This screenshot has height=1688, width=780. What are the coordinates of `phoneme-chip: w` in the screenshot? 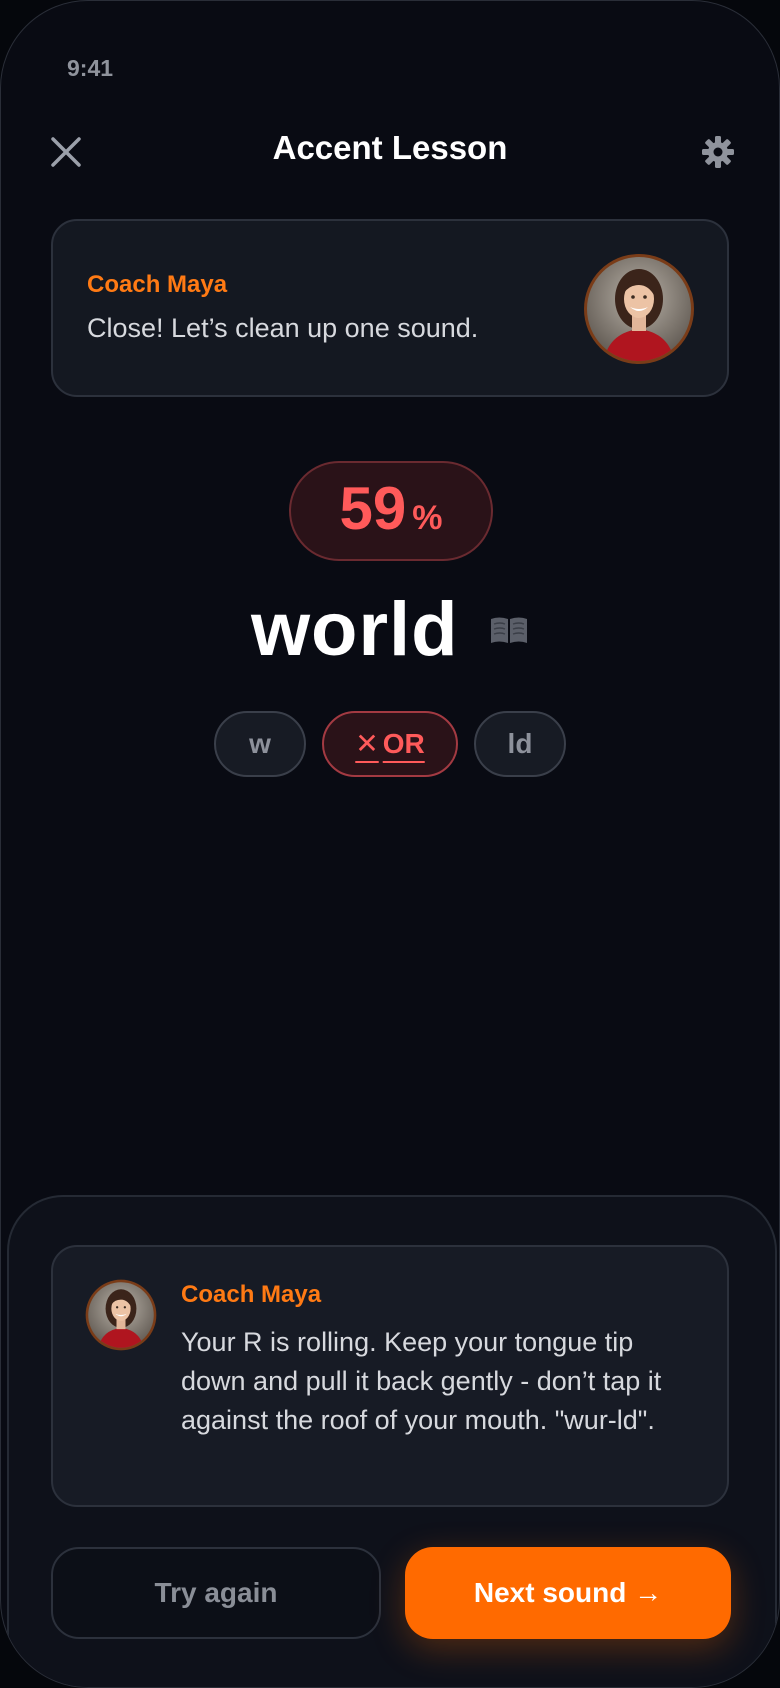 It's located at (260, 744).